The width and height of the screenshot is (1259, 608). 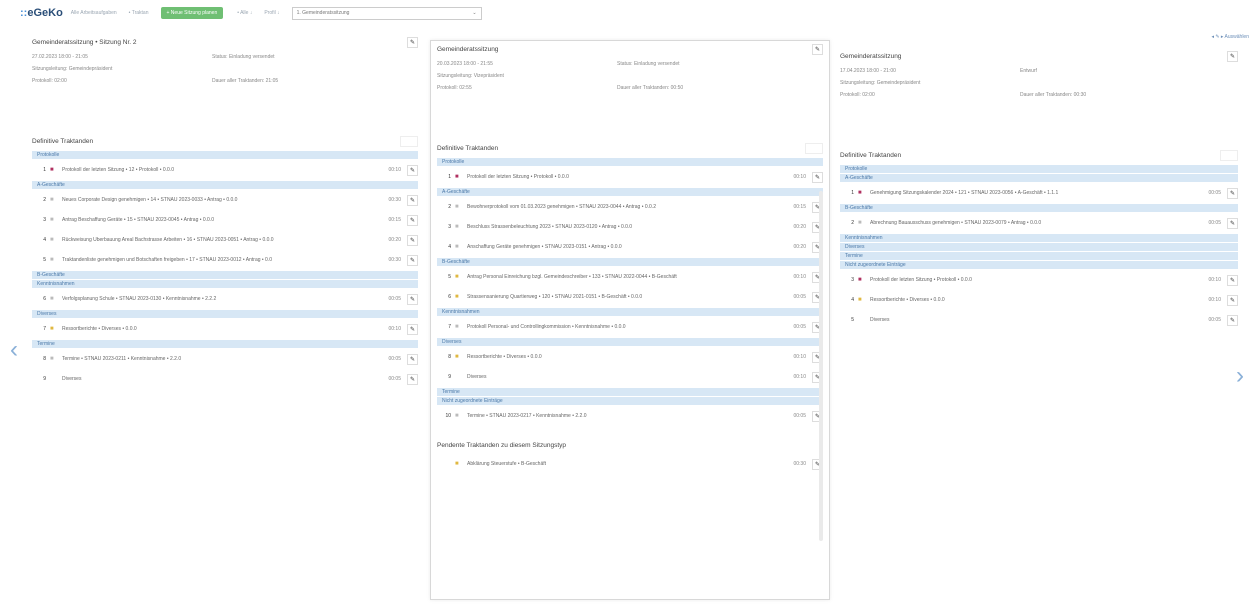 What do you see at coordinates (44, 379) in the screenshot?
I see `item-number: 9` at bounding box center [44, 379].